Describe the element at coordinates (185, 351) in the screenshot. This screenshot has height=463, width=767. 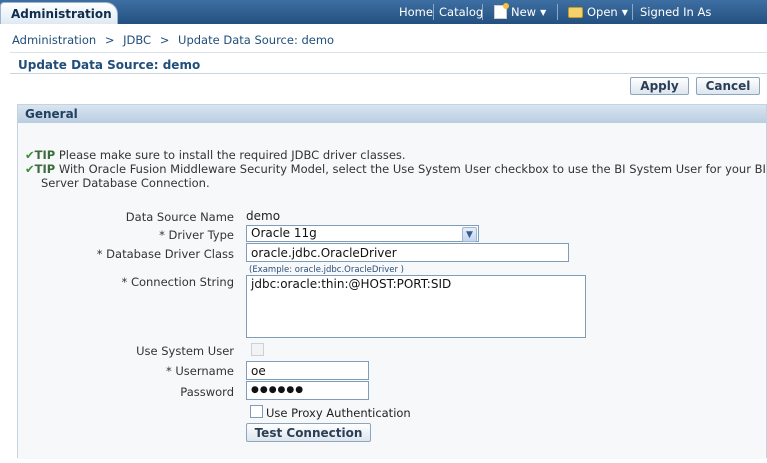
I see `use-system-user-label: Use System User` at that location.